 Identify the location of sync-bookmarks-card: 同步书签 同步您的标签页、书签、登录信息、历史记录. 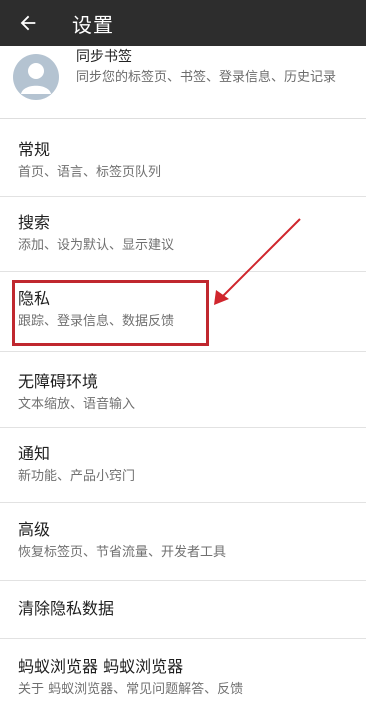
(183, 82).